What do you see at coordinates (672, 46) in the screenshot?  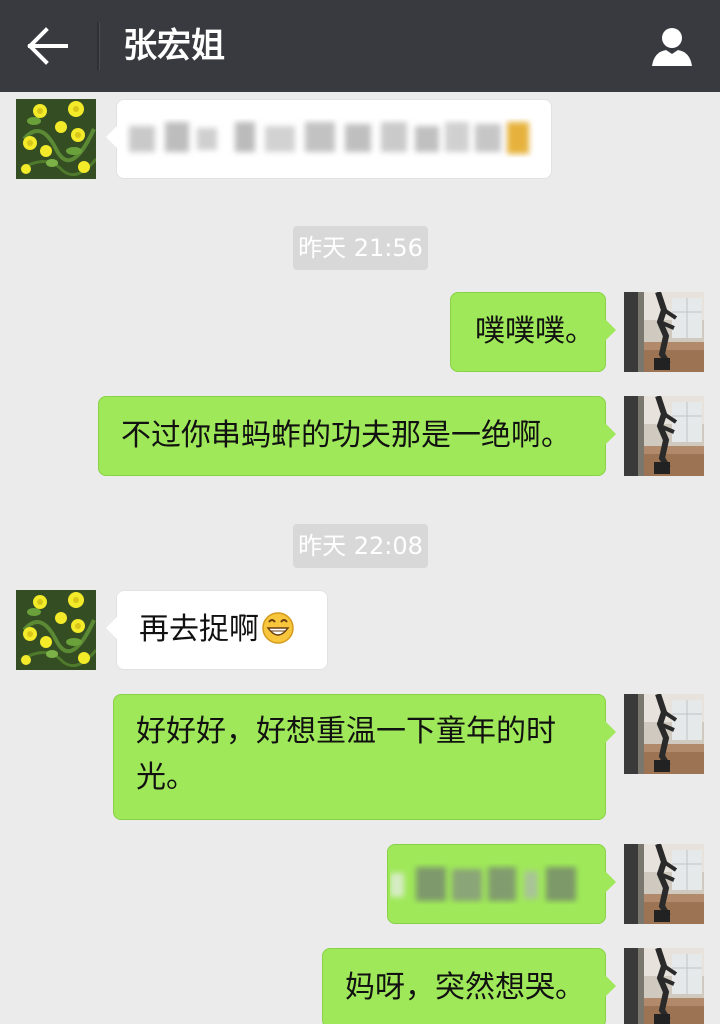 I see `person-icon` at bounding box center [672, 46].